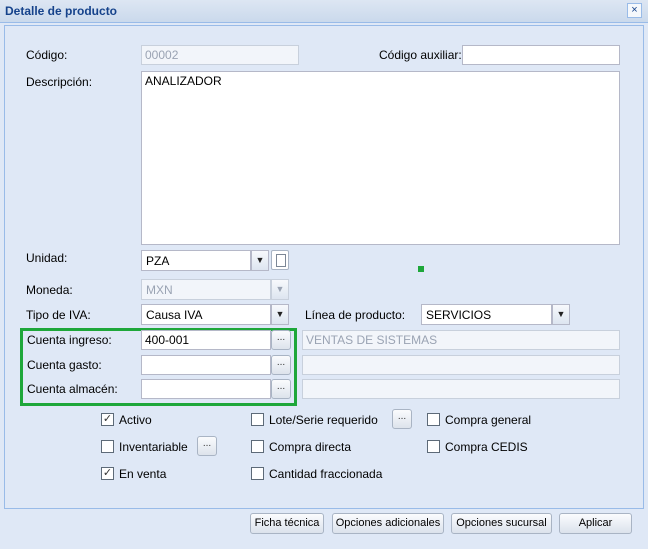 This screenshot has width=648, height=549. What do you see at coordinates (143, 474) in the screenshot?
I see `en-venta-label: En venta` at bounding box center [143, 474].